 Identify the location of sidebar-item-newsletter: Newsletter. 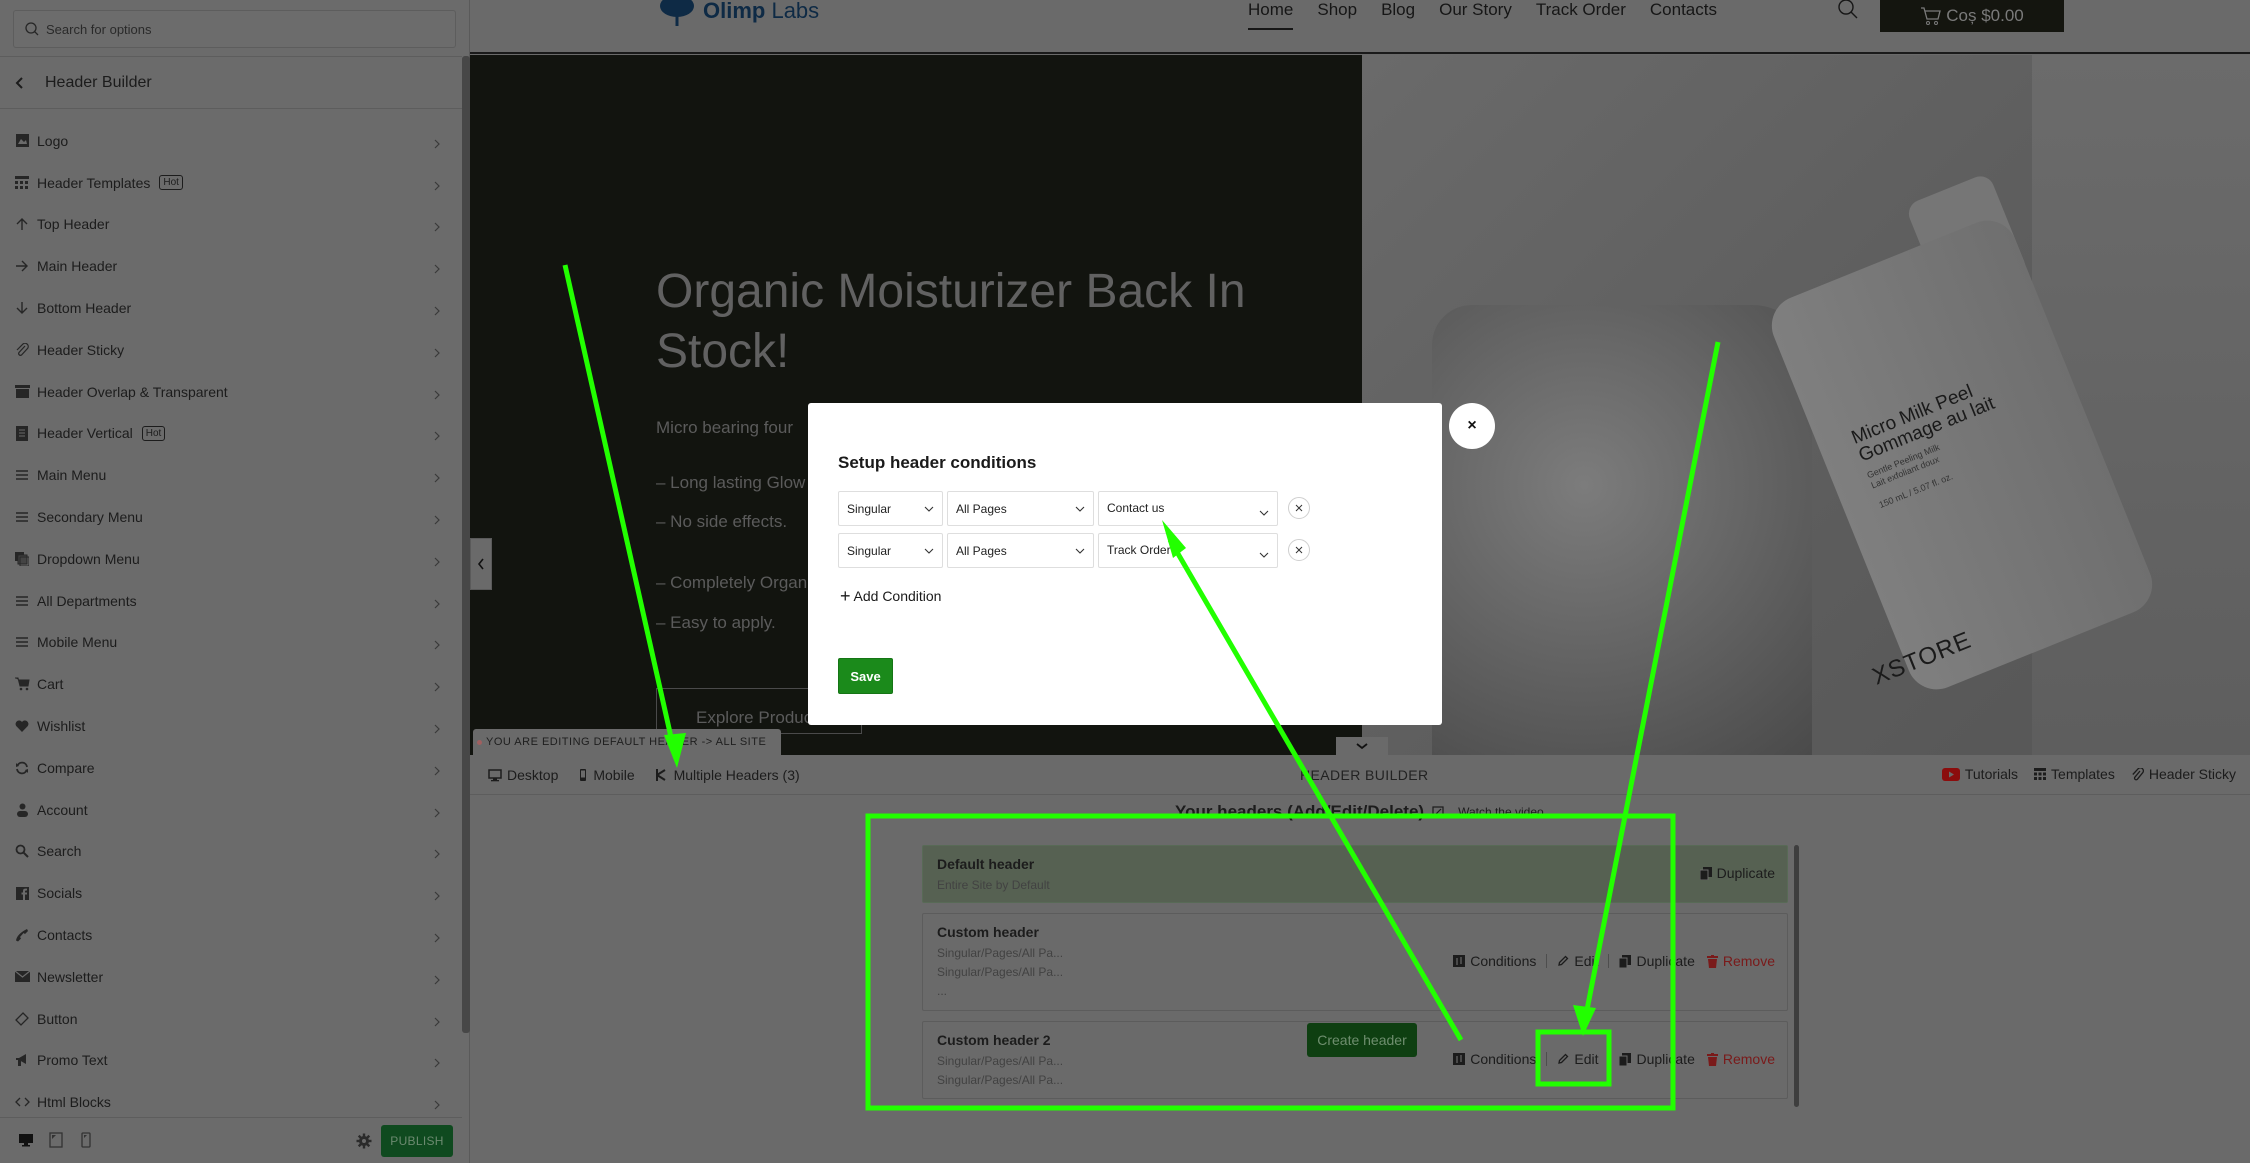
(231, 977).